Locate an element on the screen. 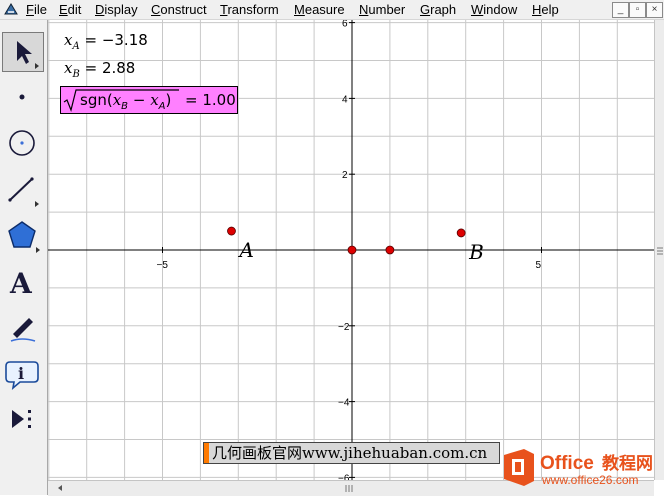 The width and height of the screenshot is (664, 501). calculation-sqrt-sgn: sgn(xB − xA) = 1.00 is located at coordinates (149, 100).